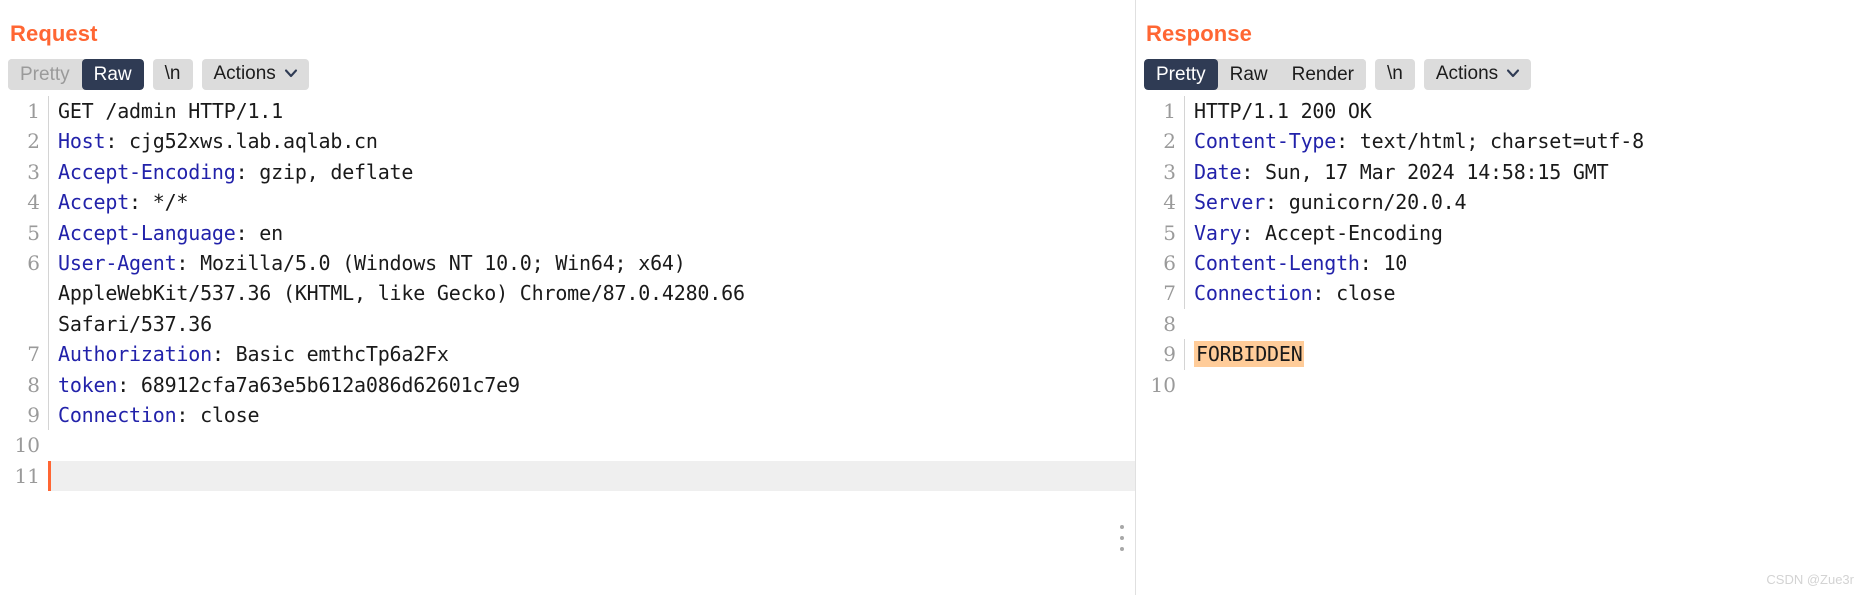  I want to click on code-header: Content-Type, so click(1265, 141).